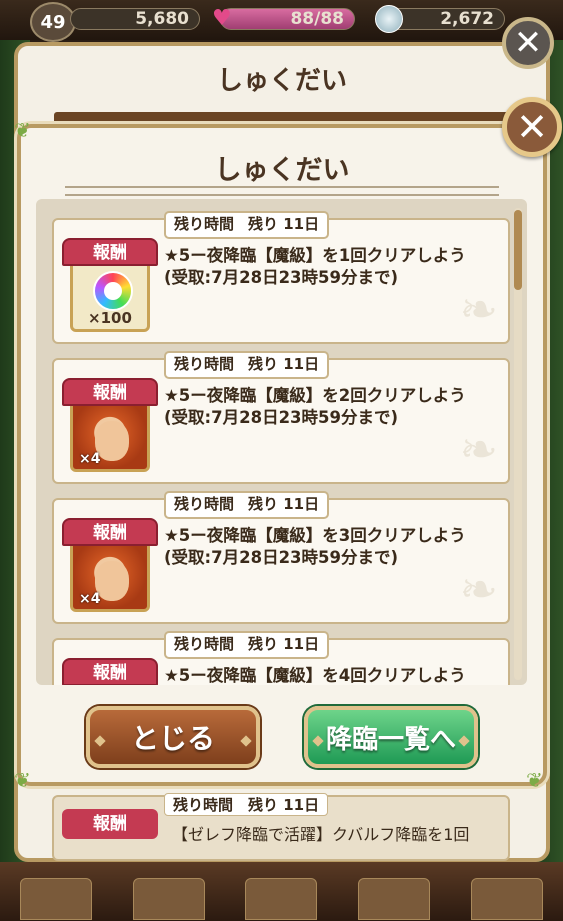  What do you see at coordinates (110, 824) in the screenshot?
I see `back-reward-label: 報酬` at bounding box center [110, 824].